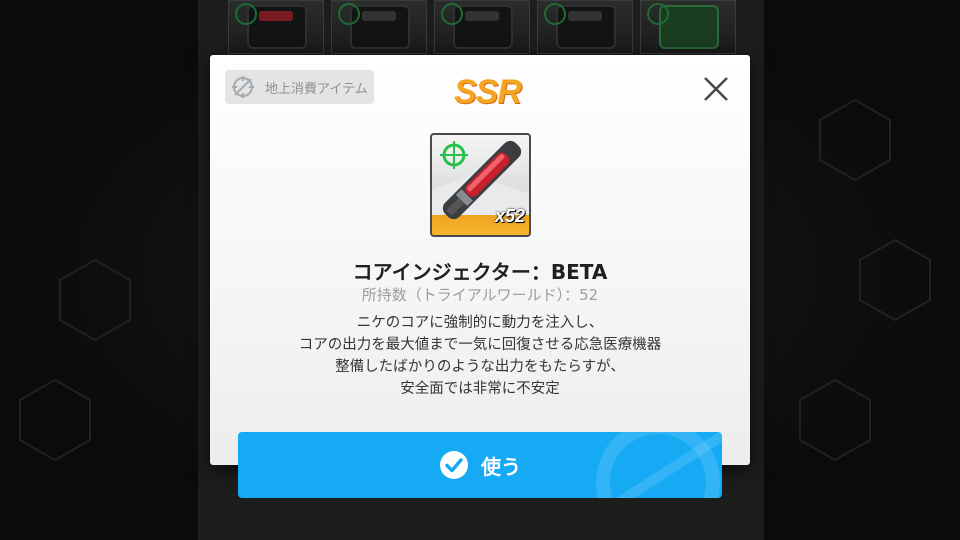 This screenshot has width=960, height=540. What do you see at coordinates (480, 185) in the screenshot?
I see `item-thumbnail: x52` at bounding box center [480, 185].